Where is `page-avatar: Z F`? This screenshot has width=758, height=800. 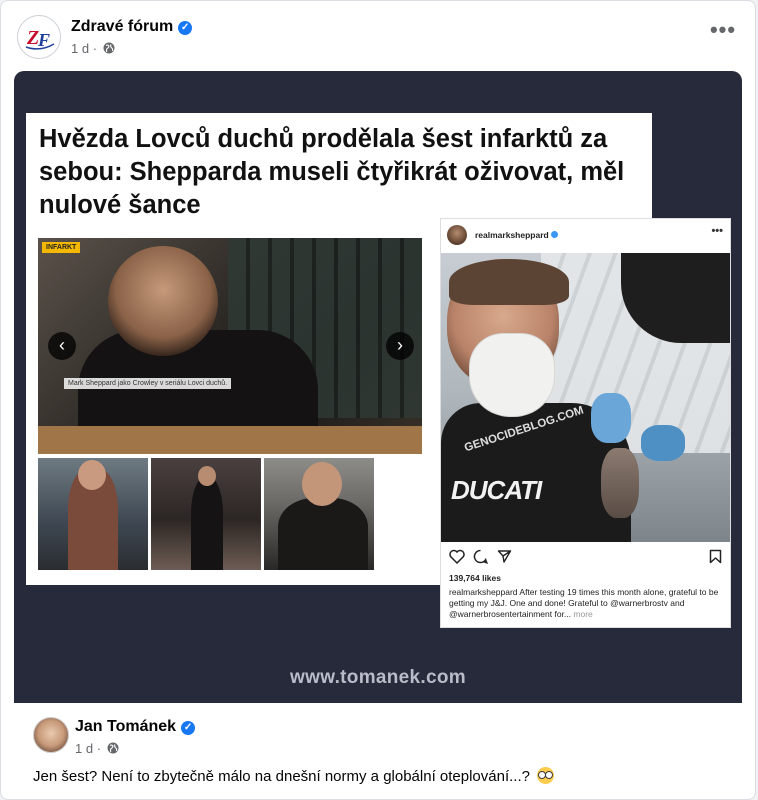 page-avatar: Z F is located at coordinates (39, 37).